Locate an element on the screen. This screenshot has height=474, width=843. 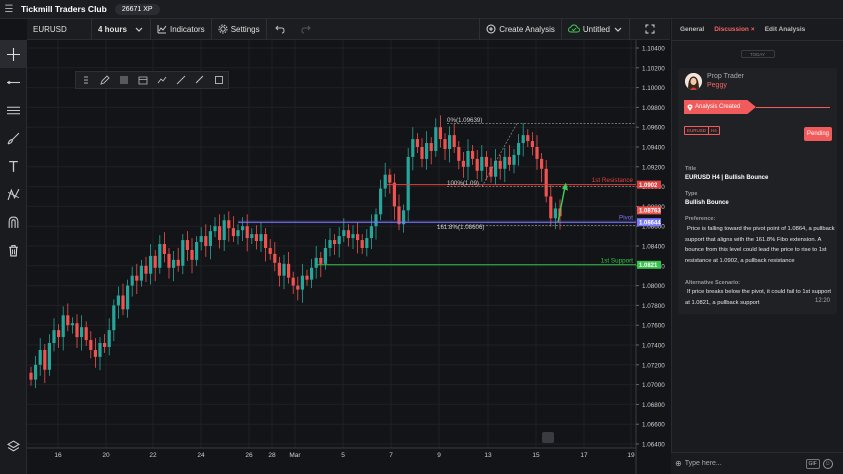
undo-button is located at coordinates (280, 29).